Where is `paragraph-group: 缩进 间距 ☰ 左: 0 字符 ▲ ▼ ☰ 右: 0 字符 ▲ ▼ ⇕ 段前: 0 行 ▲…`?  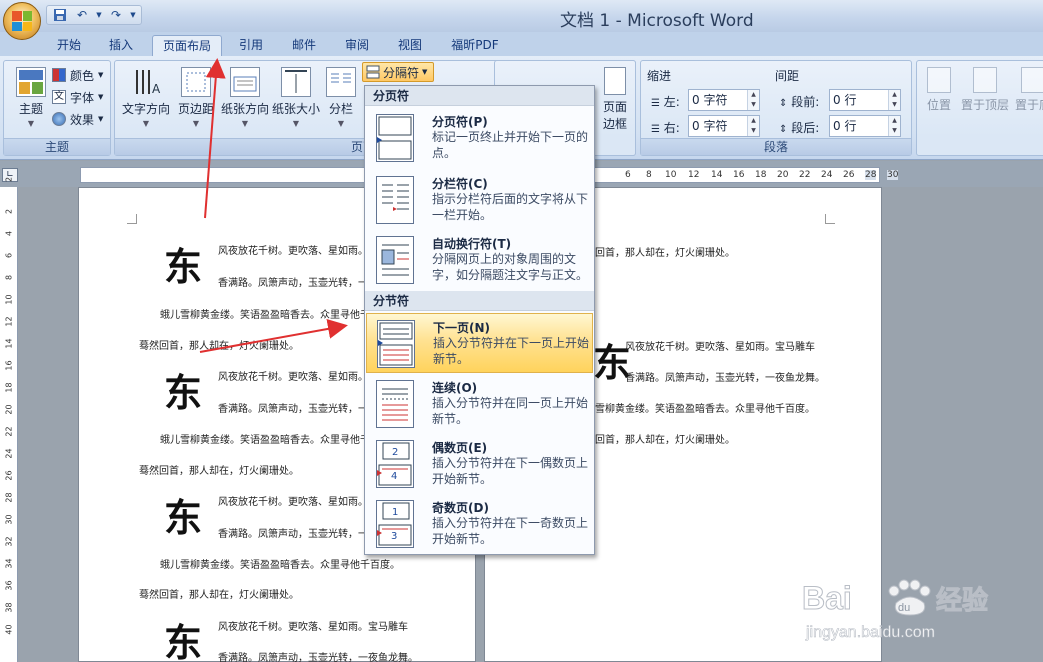
paragraph-group: 缩进 间距 ☰ 左: 0 字符 ▲ ▼ ☰ 右: 0 字符 ▲ ▼ ⇕ 段前: 0 行 ▲… is located at coordinates (776, 108).